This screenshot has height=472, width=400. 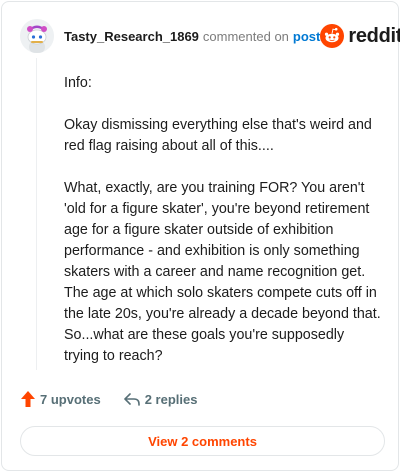 I want to click on user-avatar, so click(x=37, y=36).